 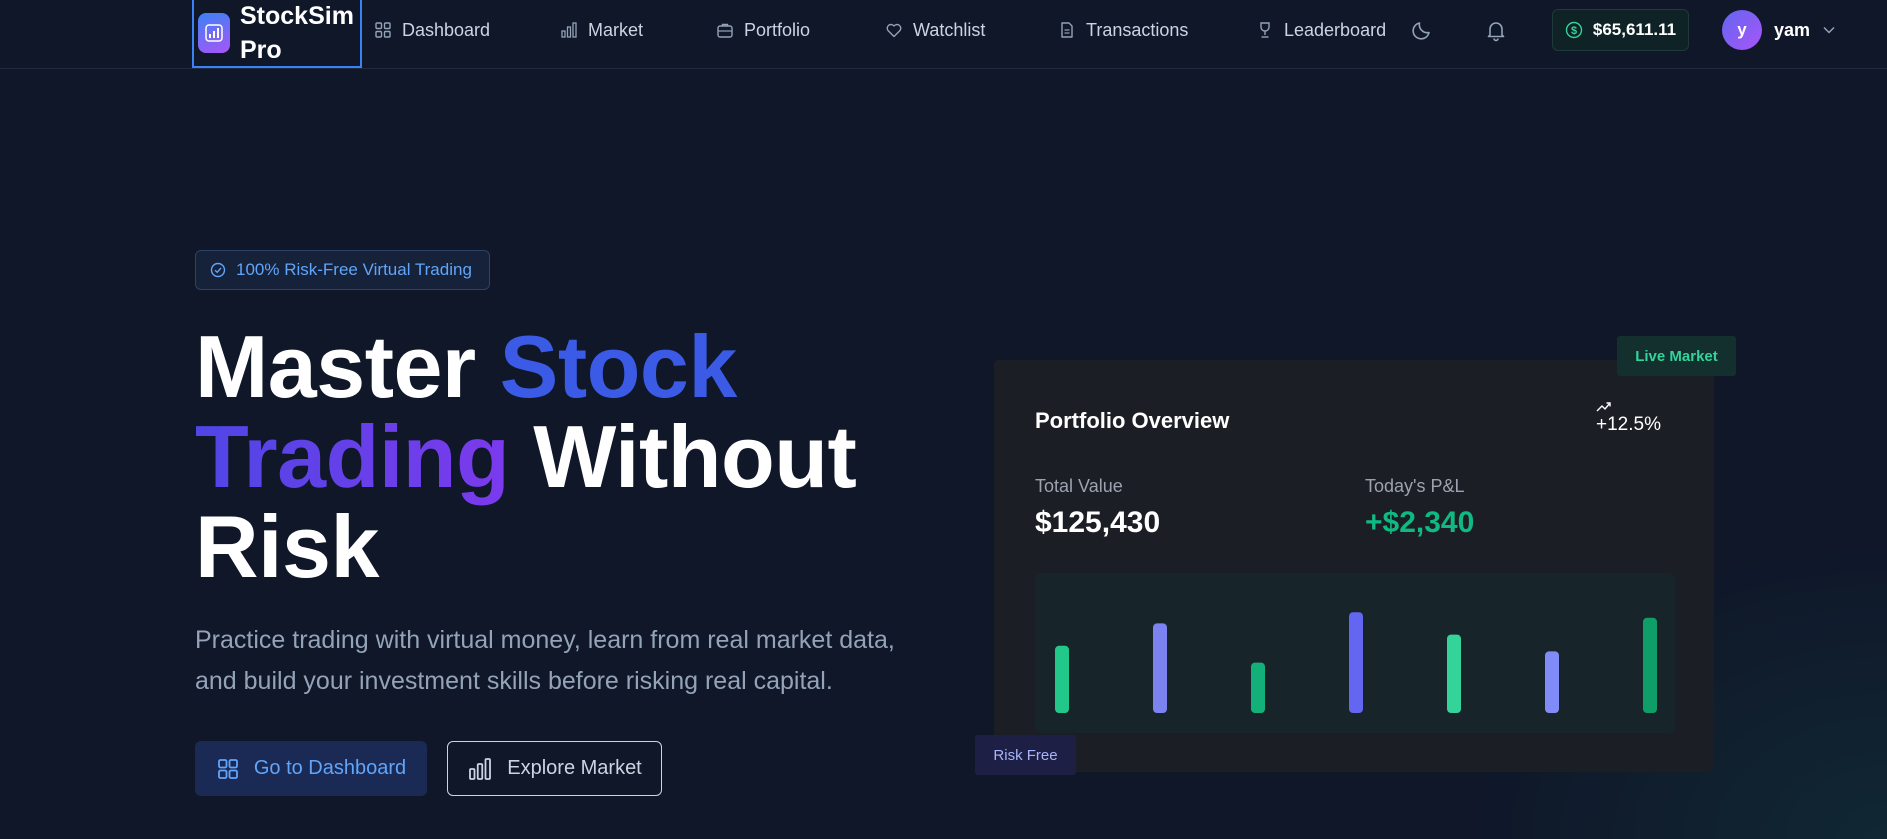 I want to click on nav-portfolio: Portfolio, so click(x=763, y=30).